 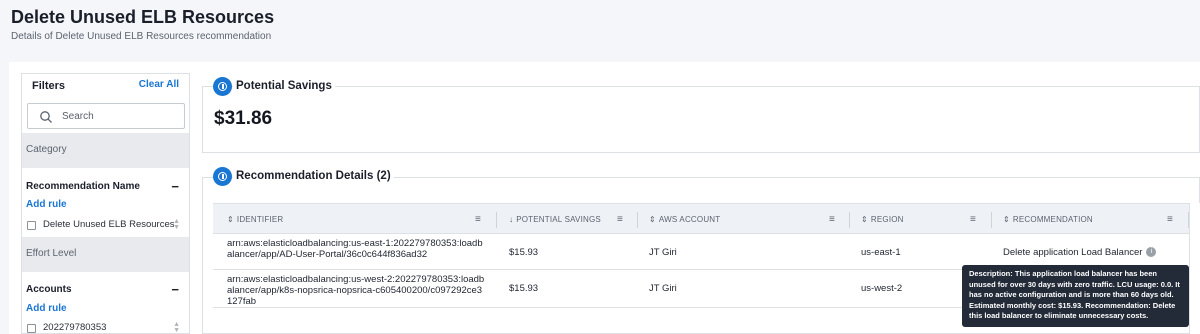 What do you see at coordinates (109, 224) in the screenshot?
I see `recommendation-option-label: Delete Unused ELB Resources` at bounding box center [109, 224].